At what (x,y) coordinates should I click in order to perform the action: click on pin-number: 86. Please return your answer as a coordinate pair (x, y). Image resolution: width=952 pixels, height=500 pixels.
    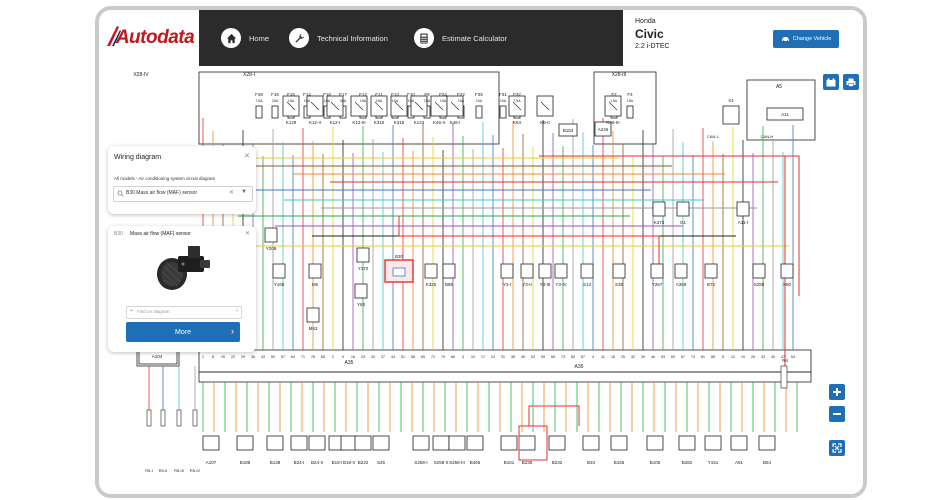
    Looking at the image, I should click on (453, 357).